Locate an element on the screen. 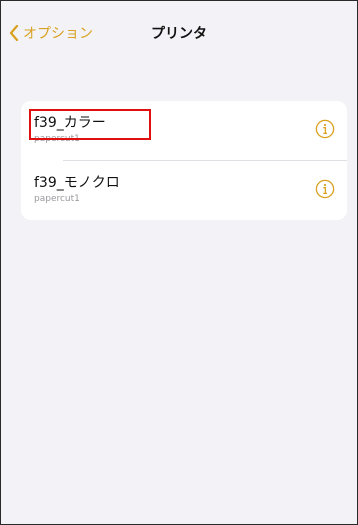  printer-row: f39_モノクロ papercut1 is located at coordinates (184, 190).